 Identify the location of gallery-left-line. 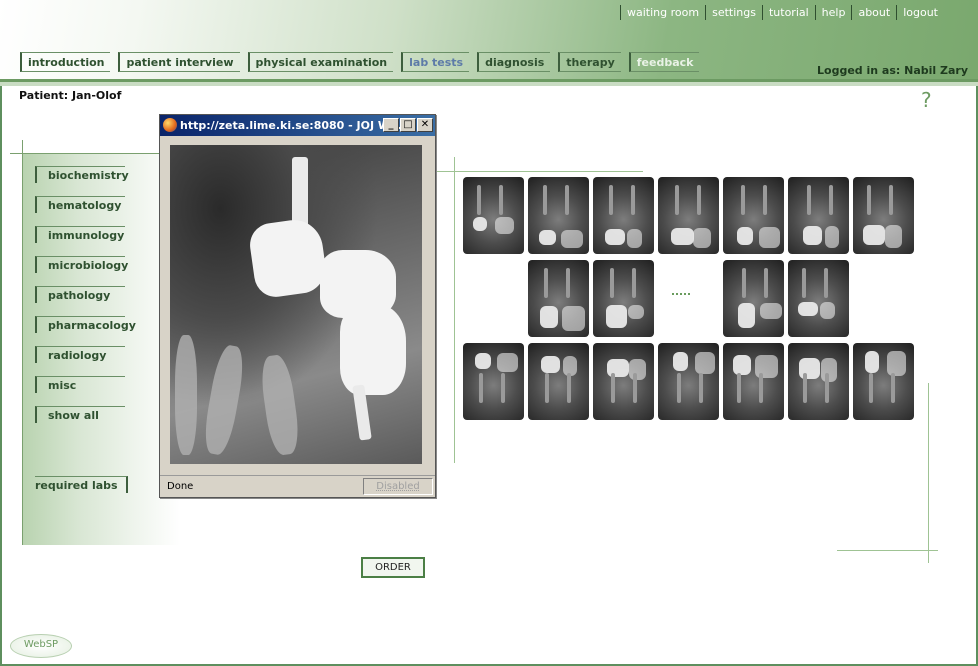
(454, 310).